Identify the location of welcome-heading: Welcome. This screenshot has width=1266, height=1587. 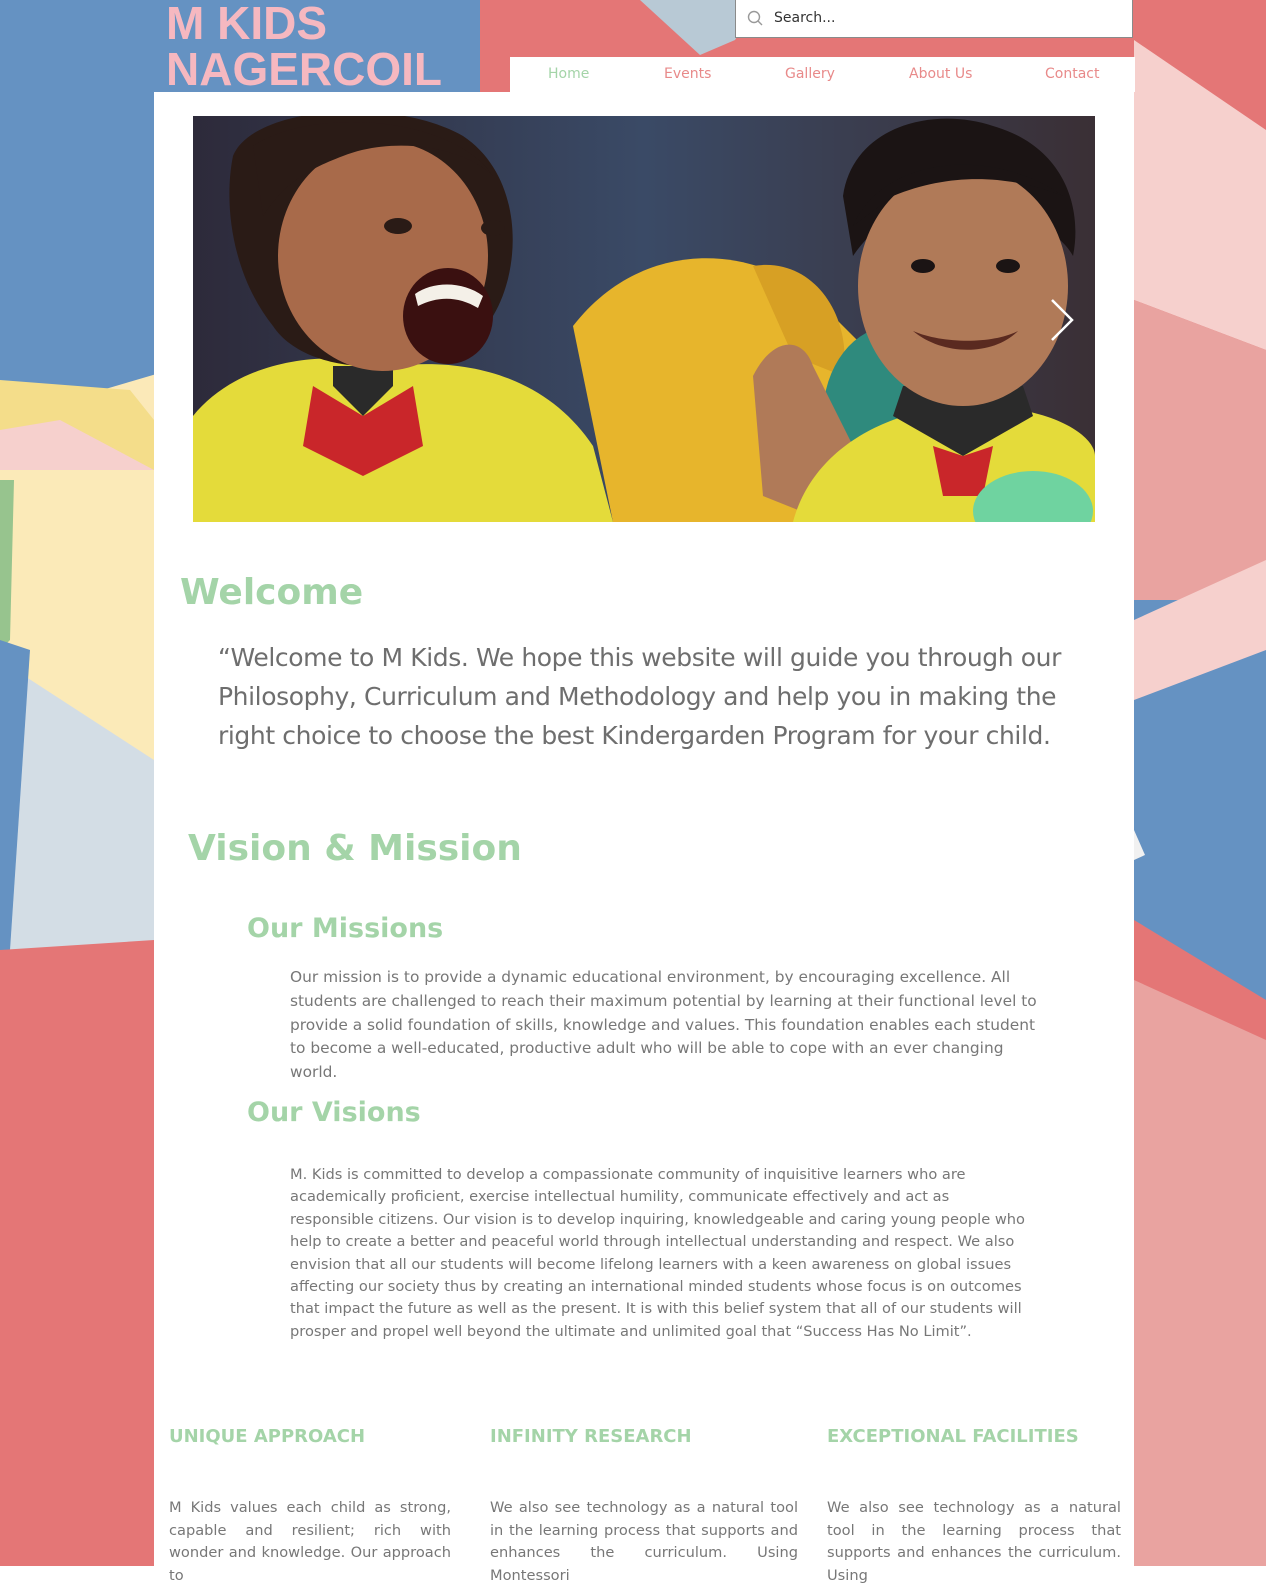
(272, 592).